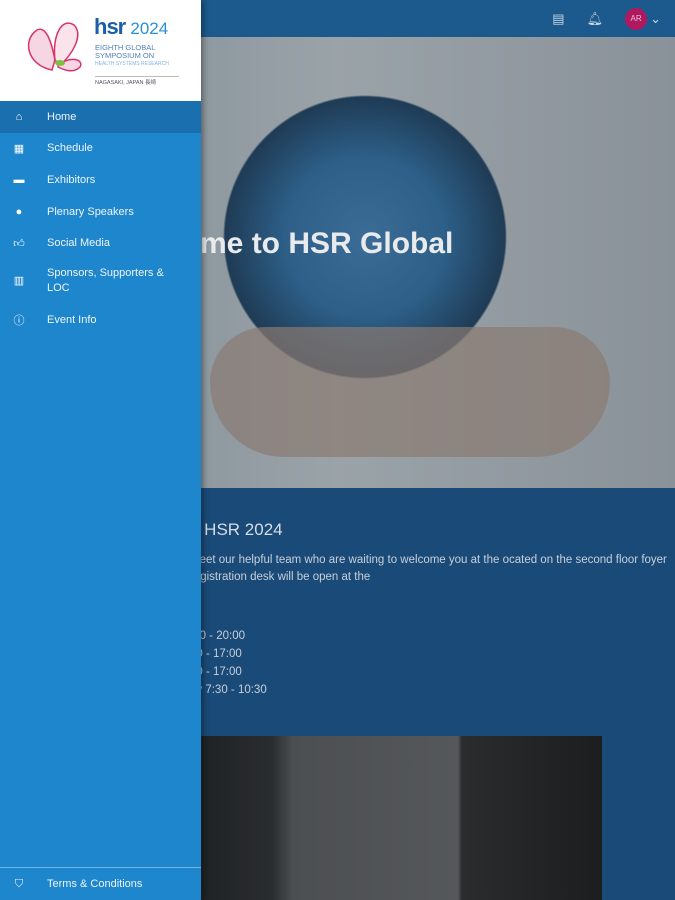  I want to click on person-icon: ●, so click(19, 211).